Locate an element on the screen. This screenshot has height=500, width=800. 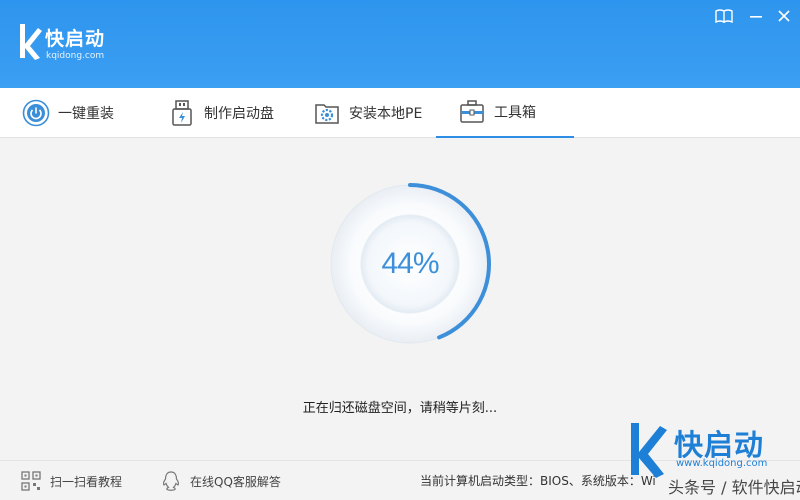
footer-bar: 扫一扫看教程 在线QQ客服解答 当前计算机启动类型：BIOS、系统版本：Wi is located at coordinates (400, 480).